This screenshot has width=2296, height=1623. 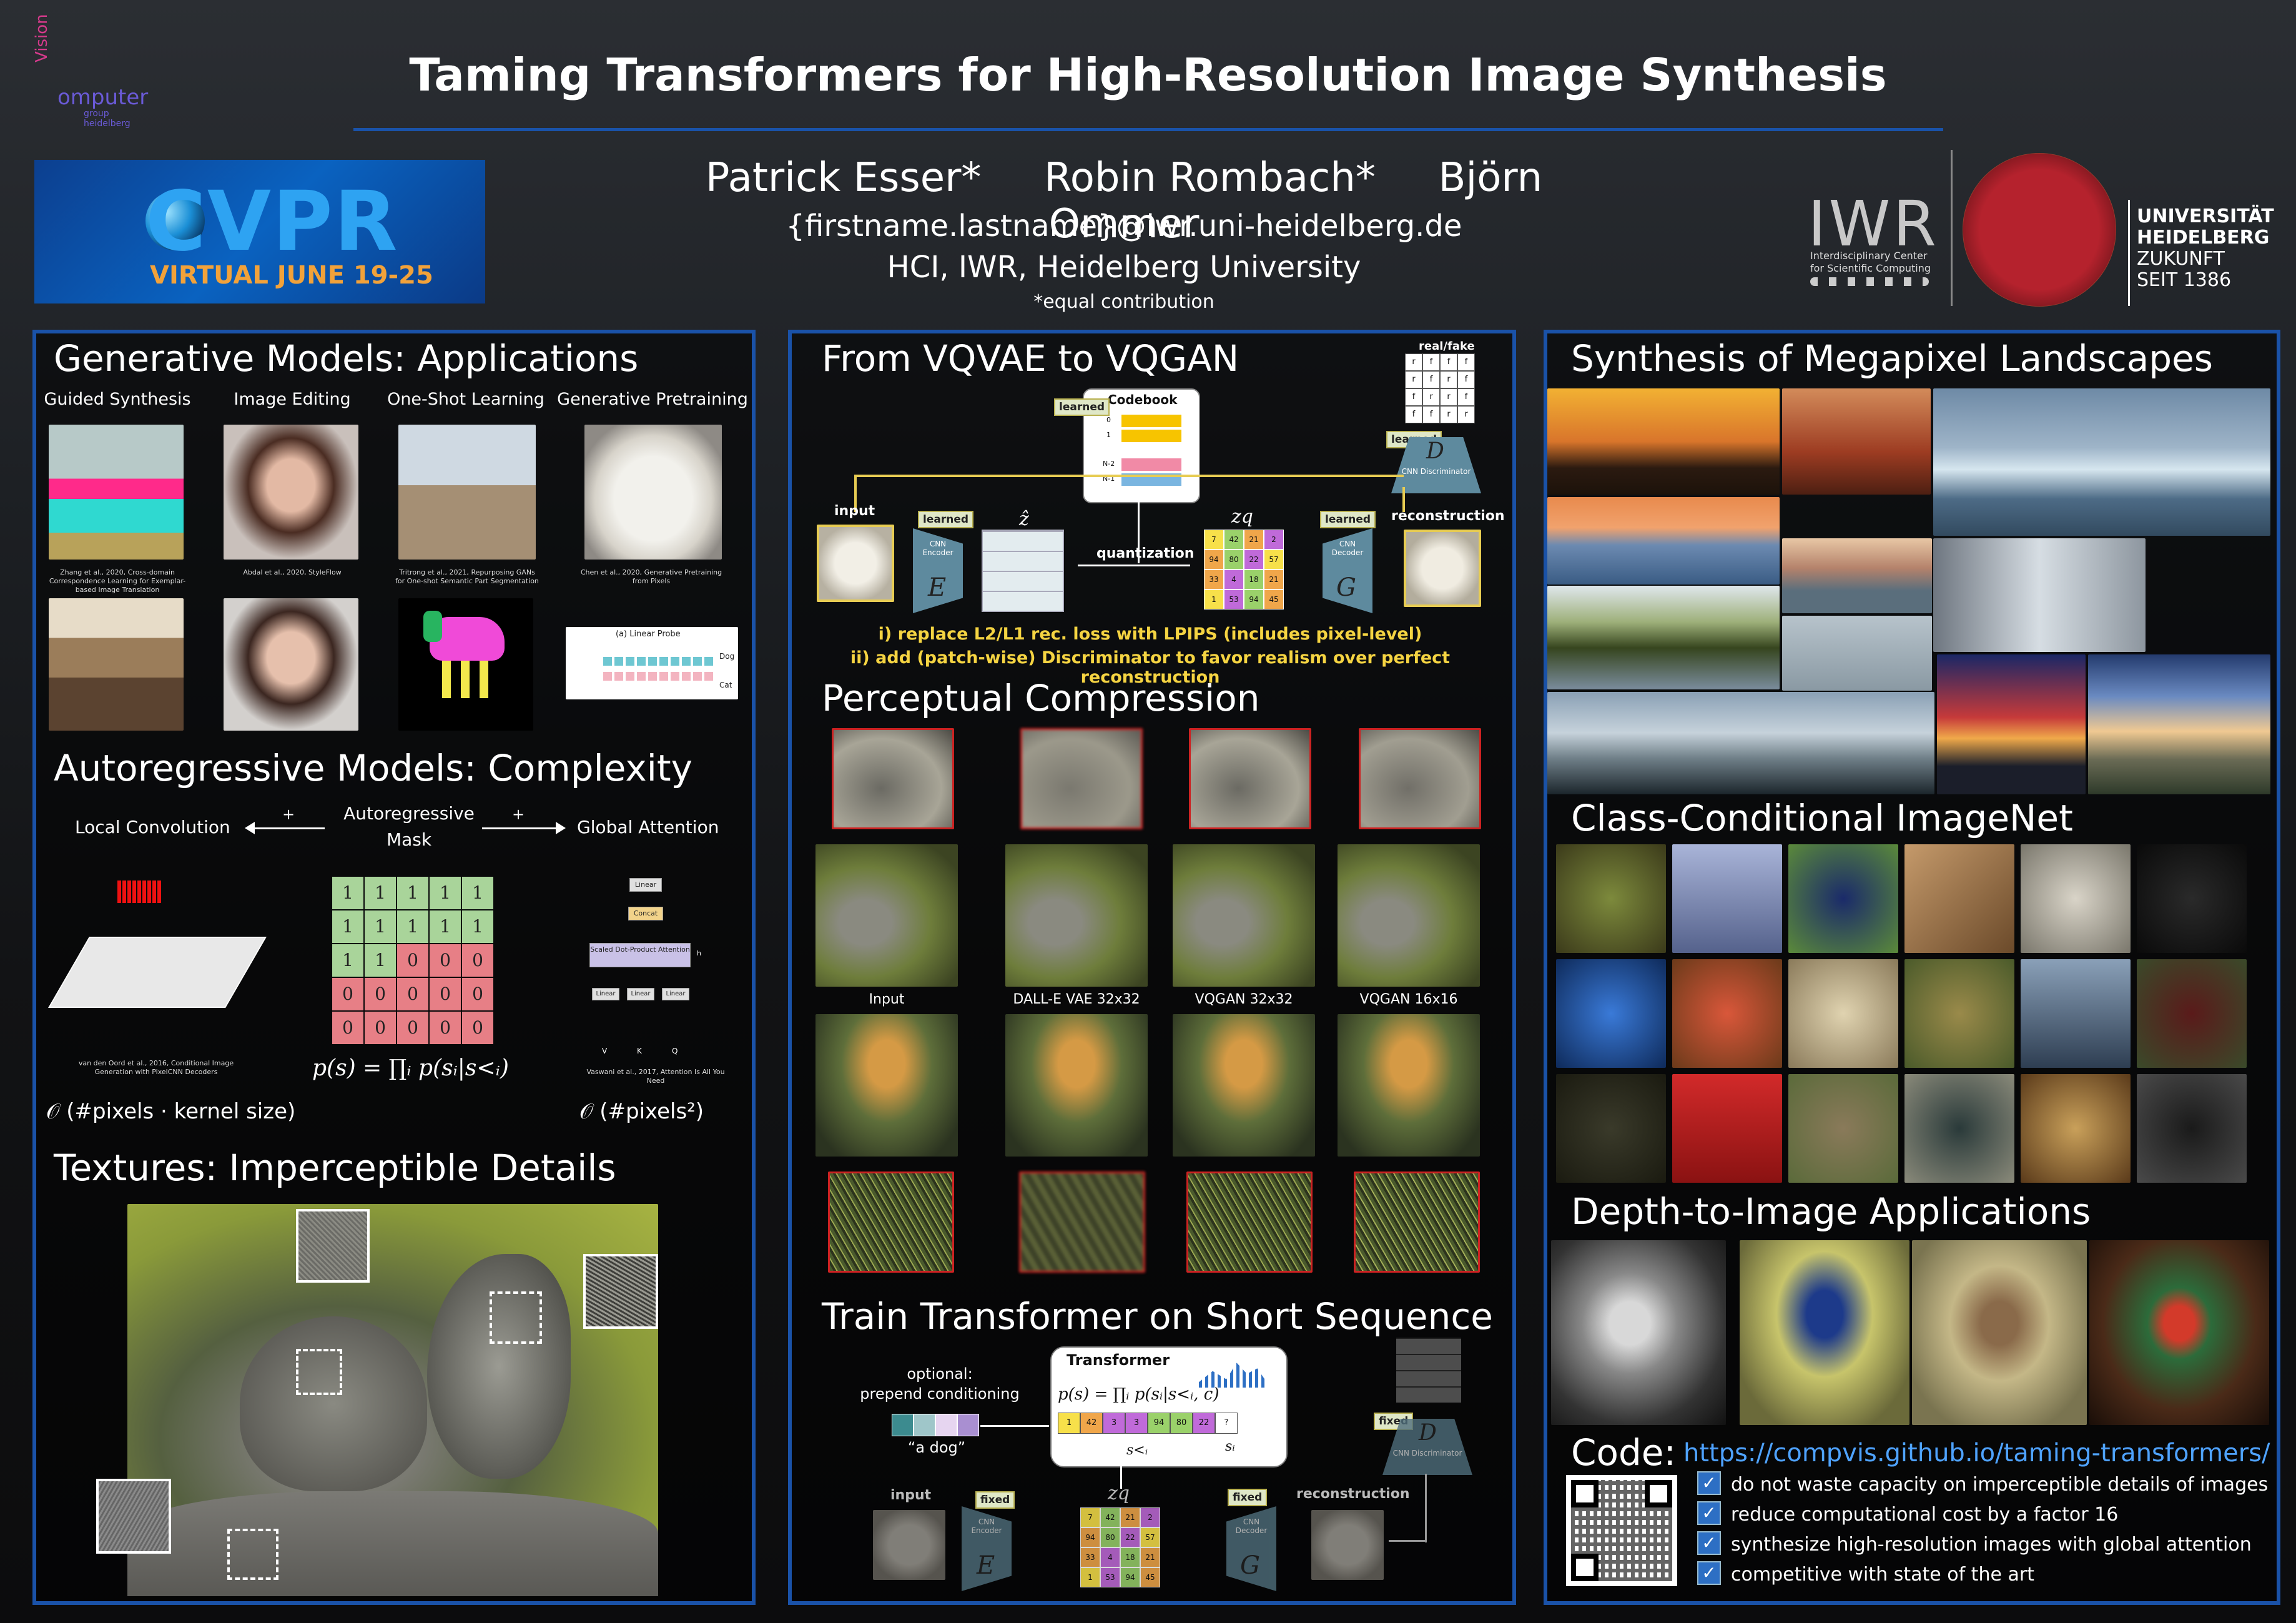 What do you see at coordinates (1030, 358) in the screenshot?
I see `vqgan-title: From VQVAE to VQGAN` at bounding box center [1030, 358].